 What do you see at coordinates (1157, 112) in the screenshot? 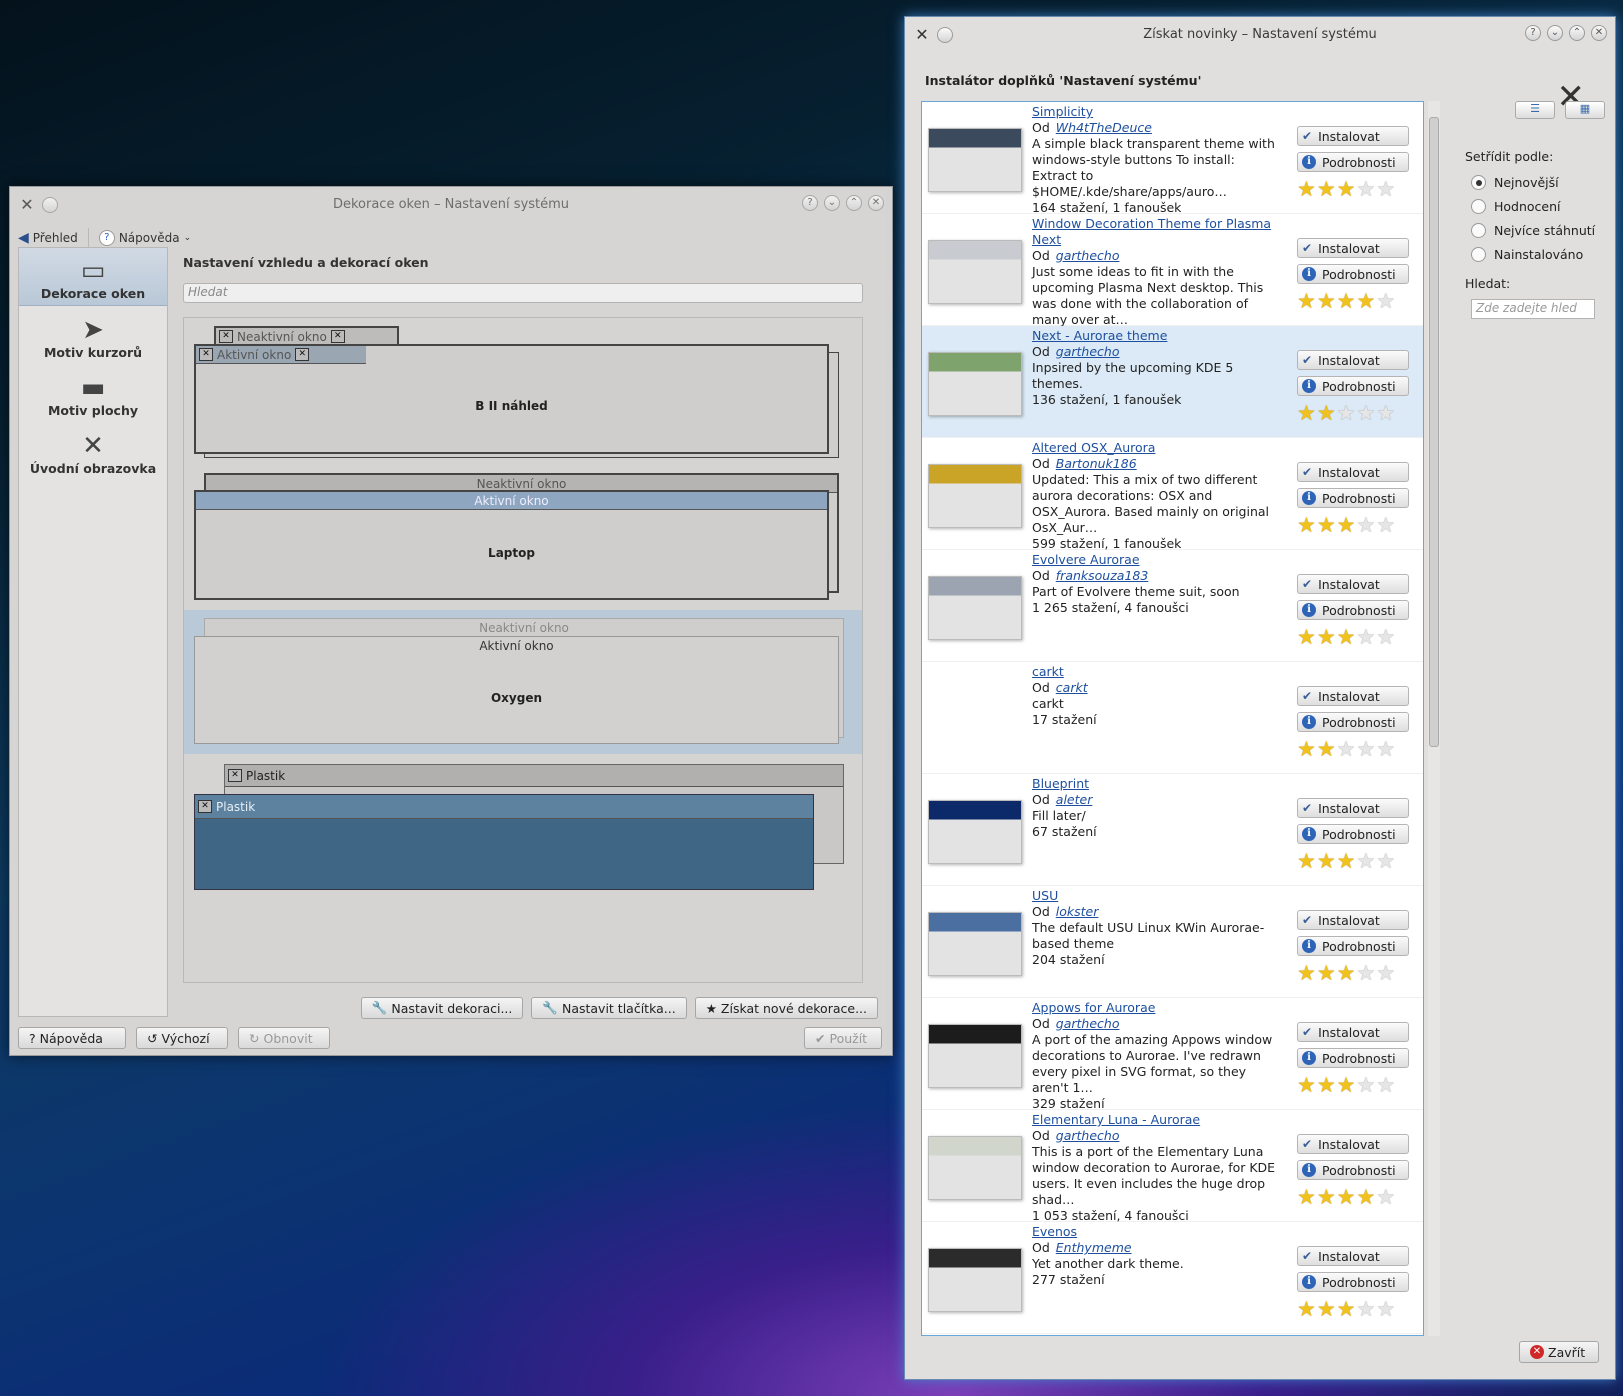
I see `addon-name: Simplicity` at bounding box center [1157, 112].